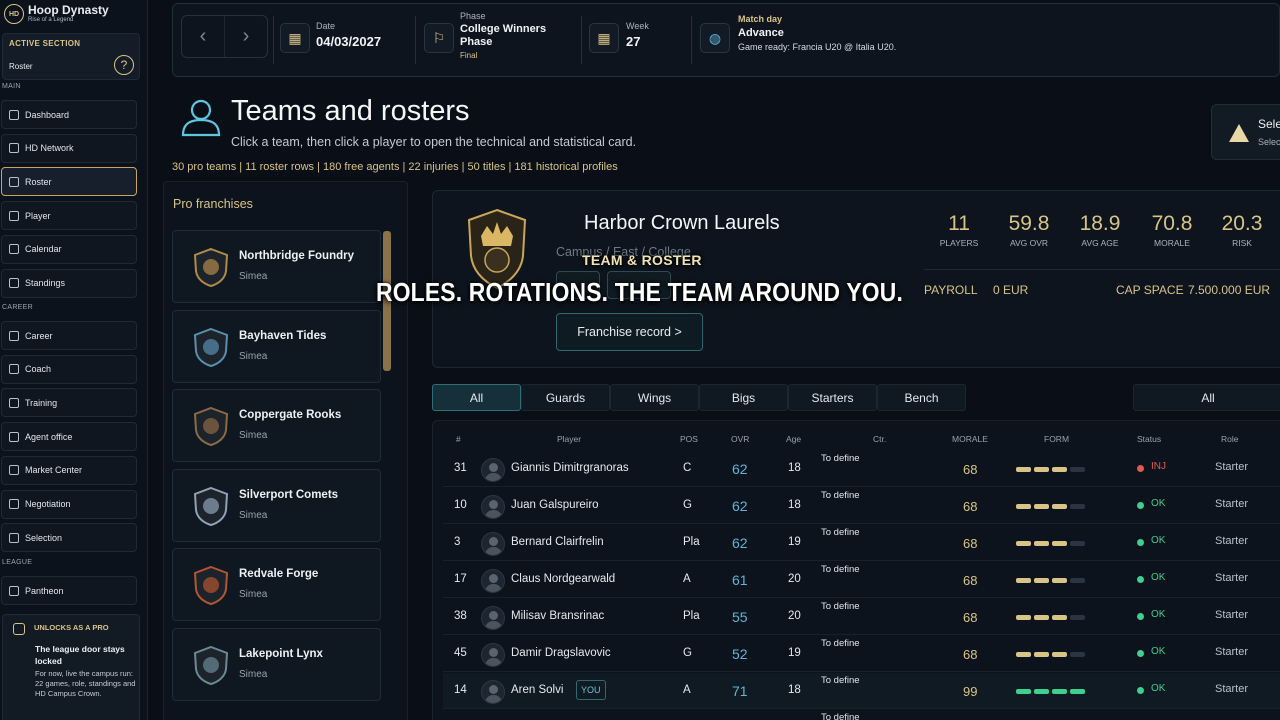 The width and height of the screenshot is (1280, 720). I want to click on team-stat-label: AVG AGE, so click(1100, 243).